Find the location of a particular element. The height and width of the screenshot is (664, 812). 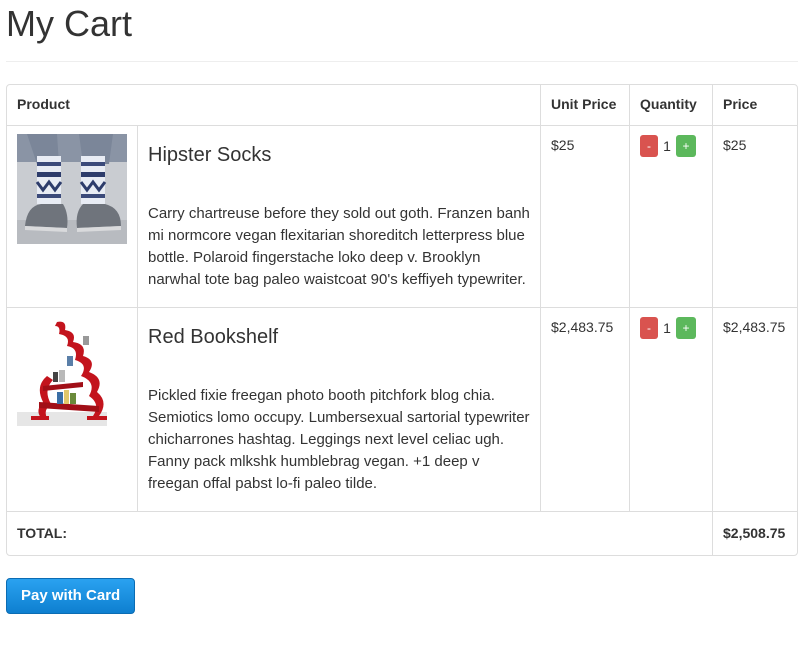

header-price: Price is located at coordinates (754, 105).